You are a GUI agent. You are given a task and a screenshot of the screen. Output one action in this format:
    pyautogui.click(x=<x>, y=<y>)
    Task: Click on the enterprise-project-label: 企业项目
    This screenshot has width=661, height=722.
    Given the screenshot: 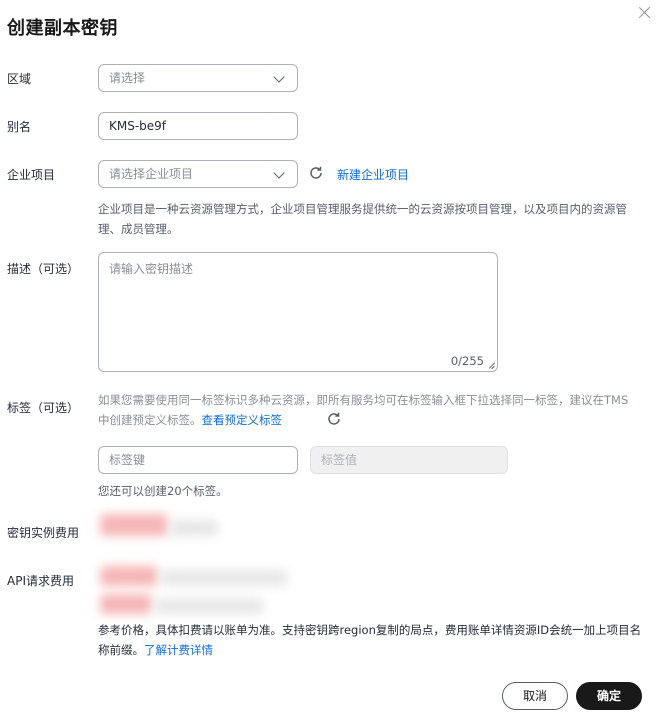 What is the action you would take?
    pyautogui.click(x=31, y=175)
    